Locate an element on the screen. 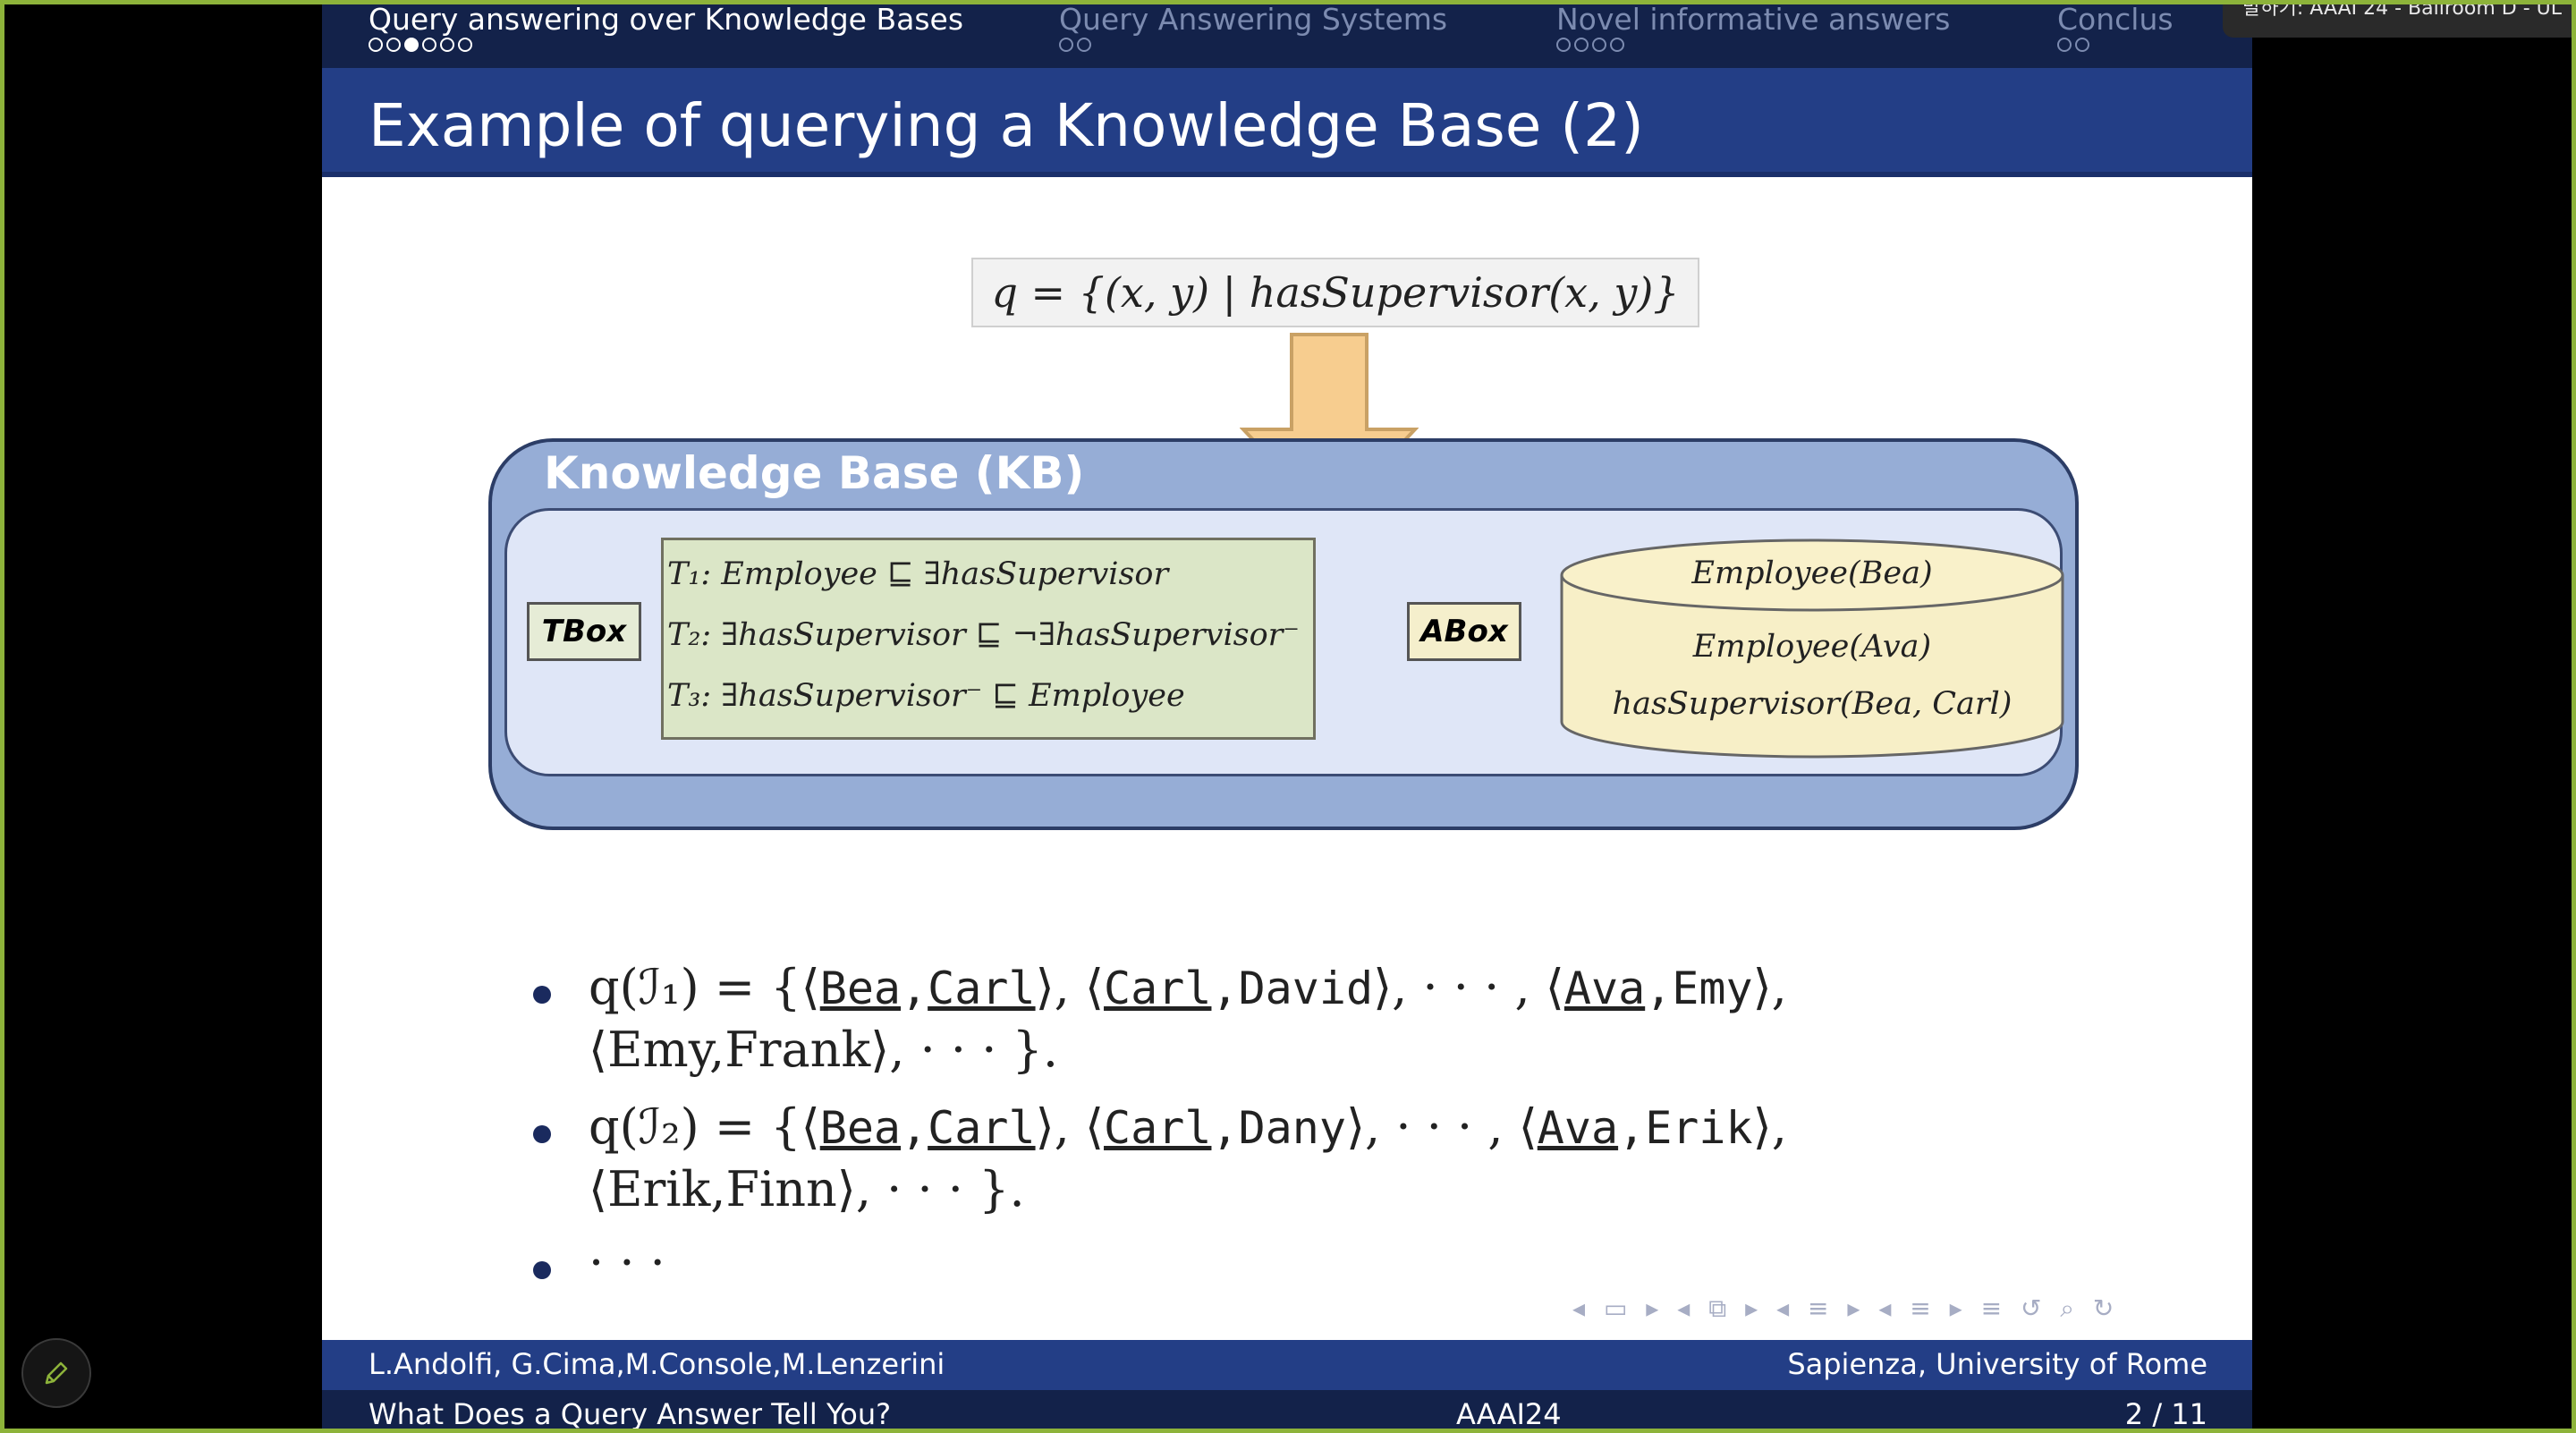 The image size is (2576, 1433). formula-text: q(ℐ₂) = {⟨ is located at coordinates (704, 1126).